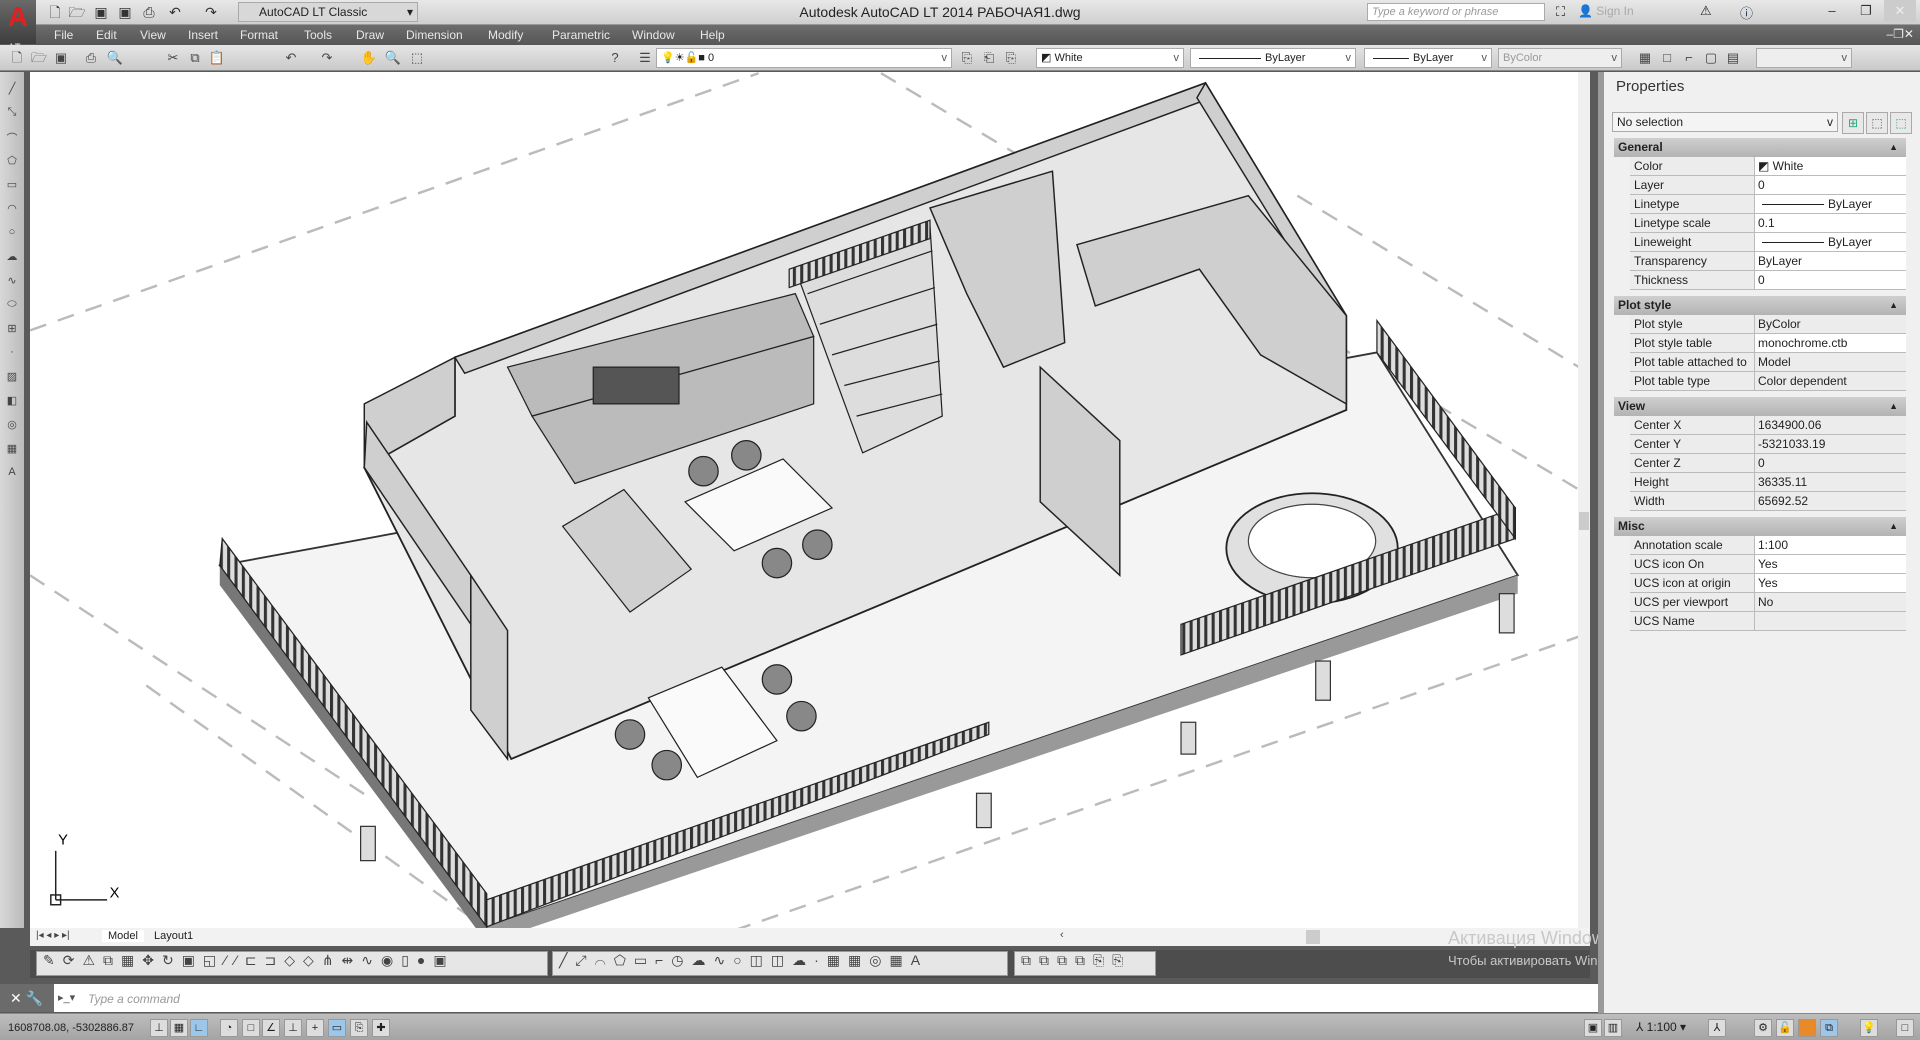 The height and width of the screenshot is (1040, 1920). I want to click on section-general: General ▲, so click(1760, 147).